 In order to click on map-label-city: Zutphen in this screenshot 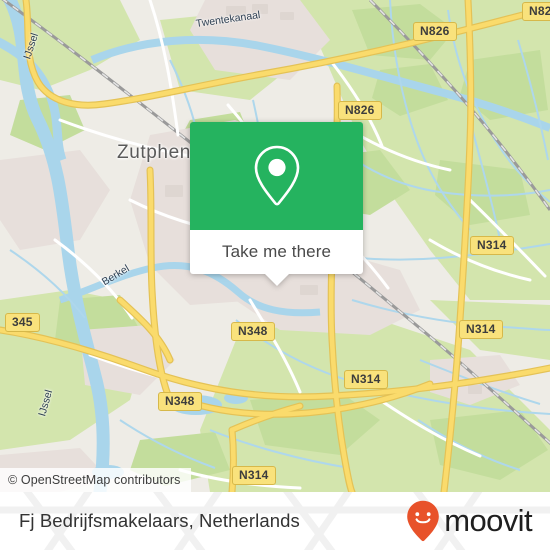, I will do `click(154, 152)`.